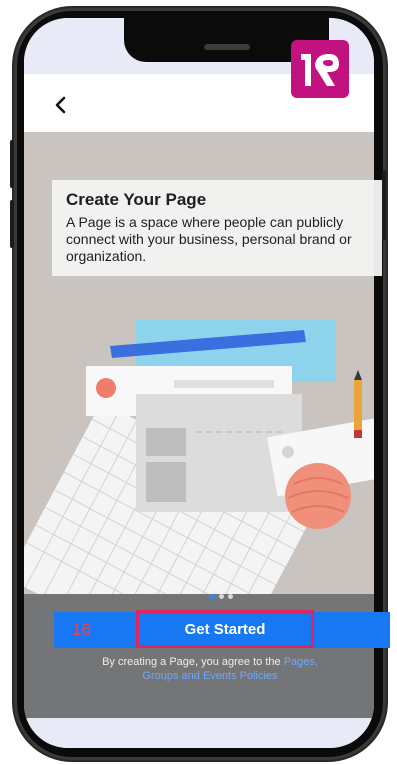 This screenshot has width=397, height=765. Describe the element at coordinates (301, 662) in the screenshot. I see `pages-policy-link: Pages,` at that location.